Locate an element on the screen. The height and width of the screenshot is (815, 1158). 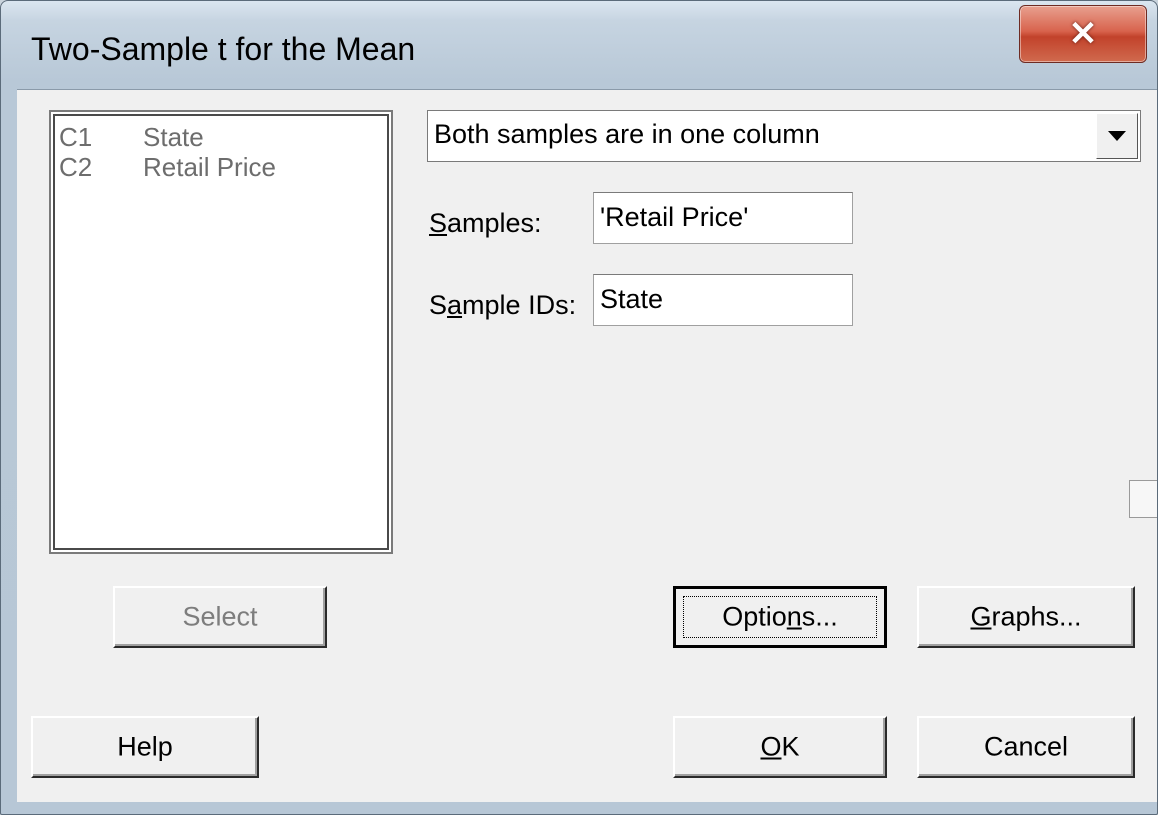
select-button-label: Select is located at coordinates (220, 616).